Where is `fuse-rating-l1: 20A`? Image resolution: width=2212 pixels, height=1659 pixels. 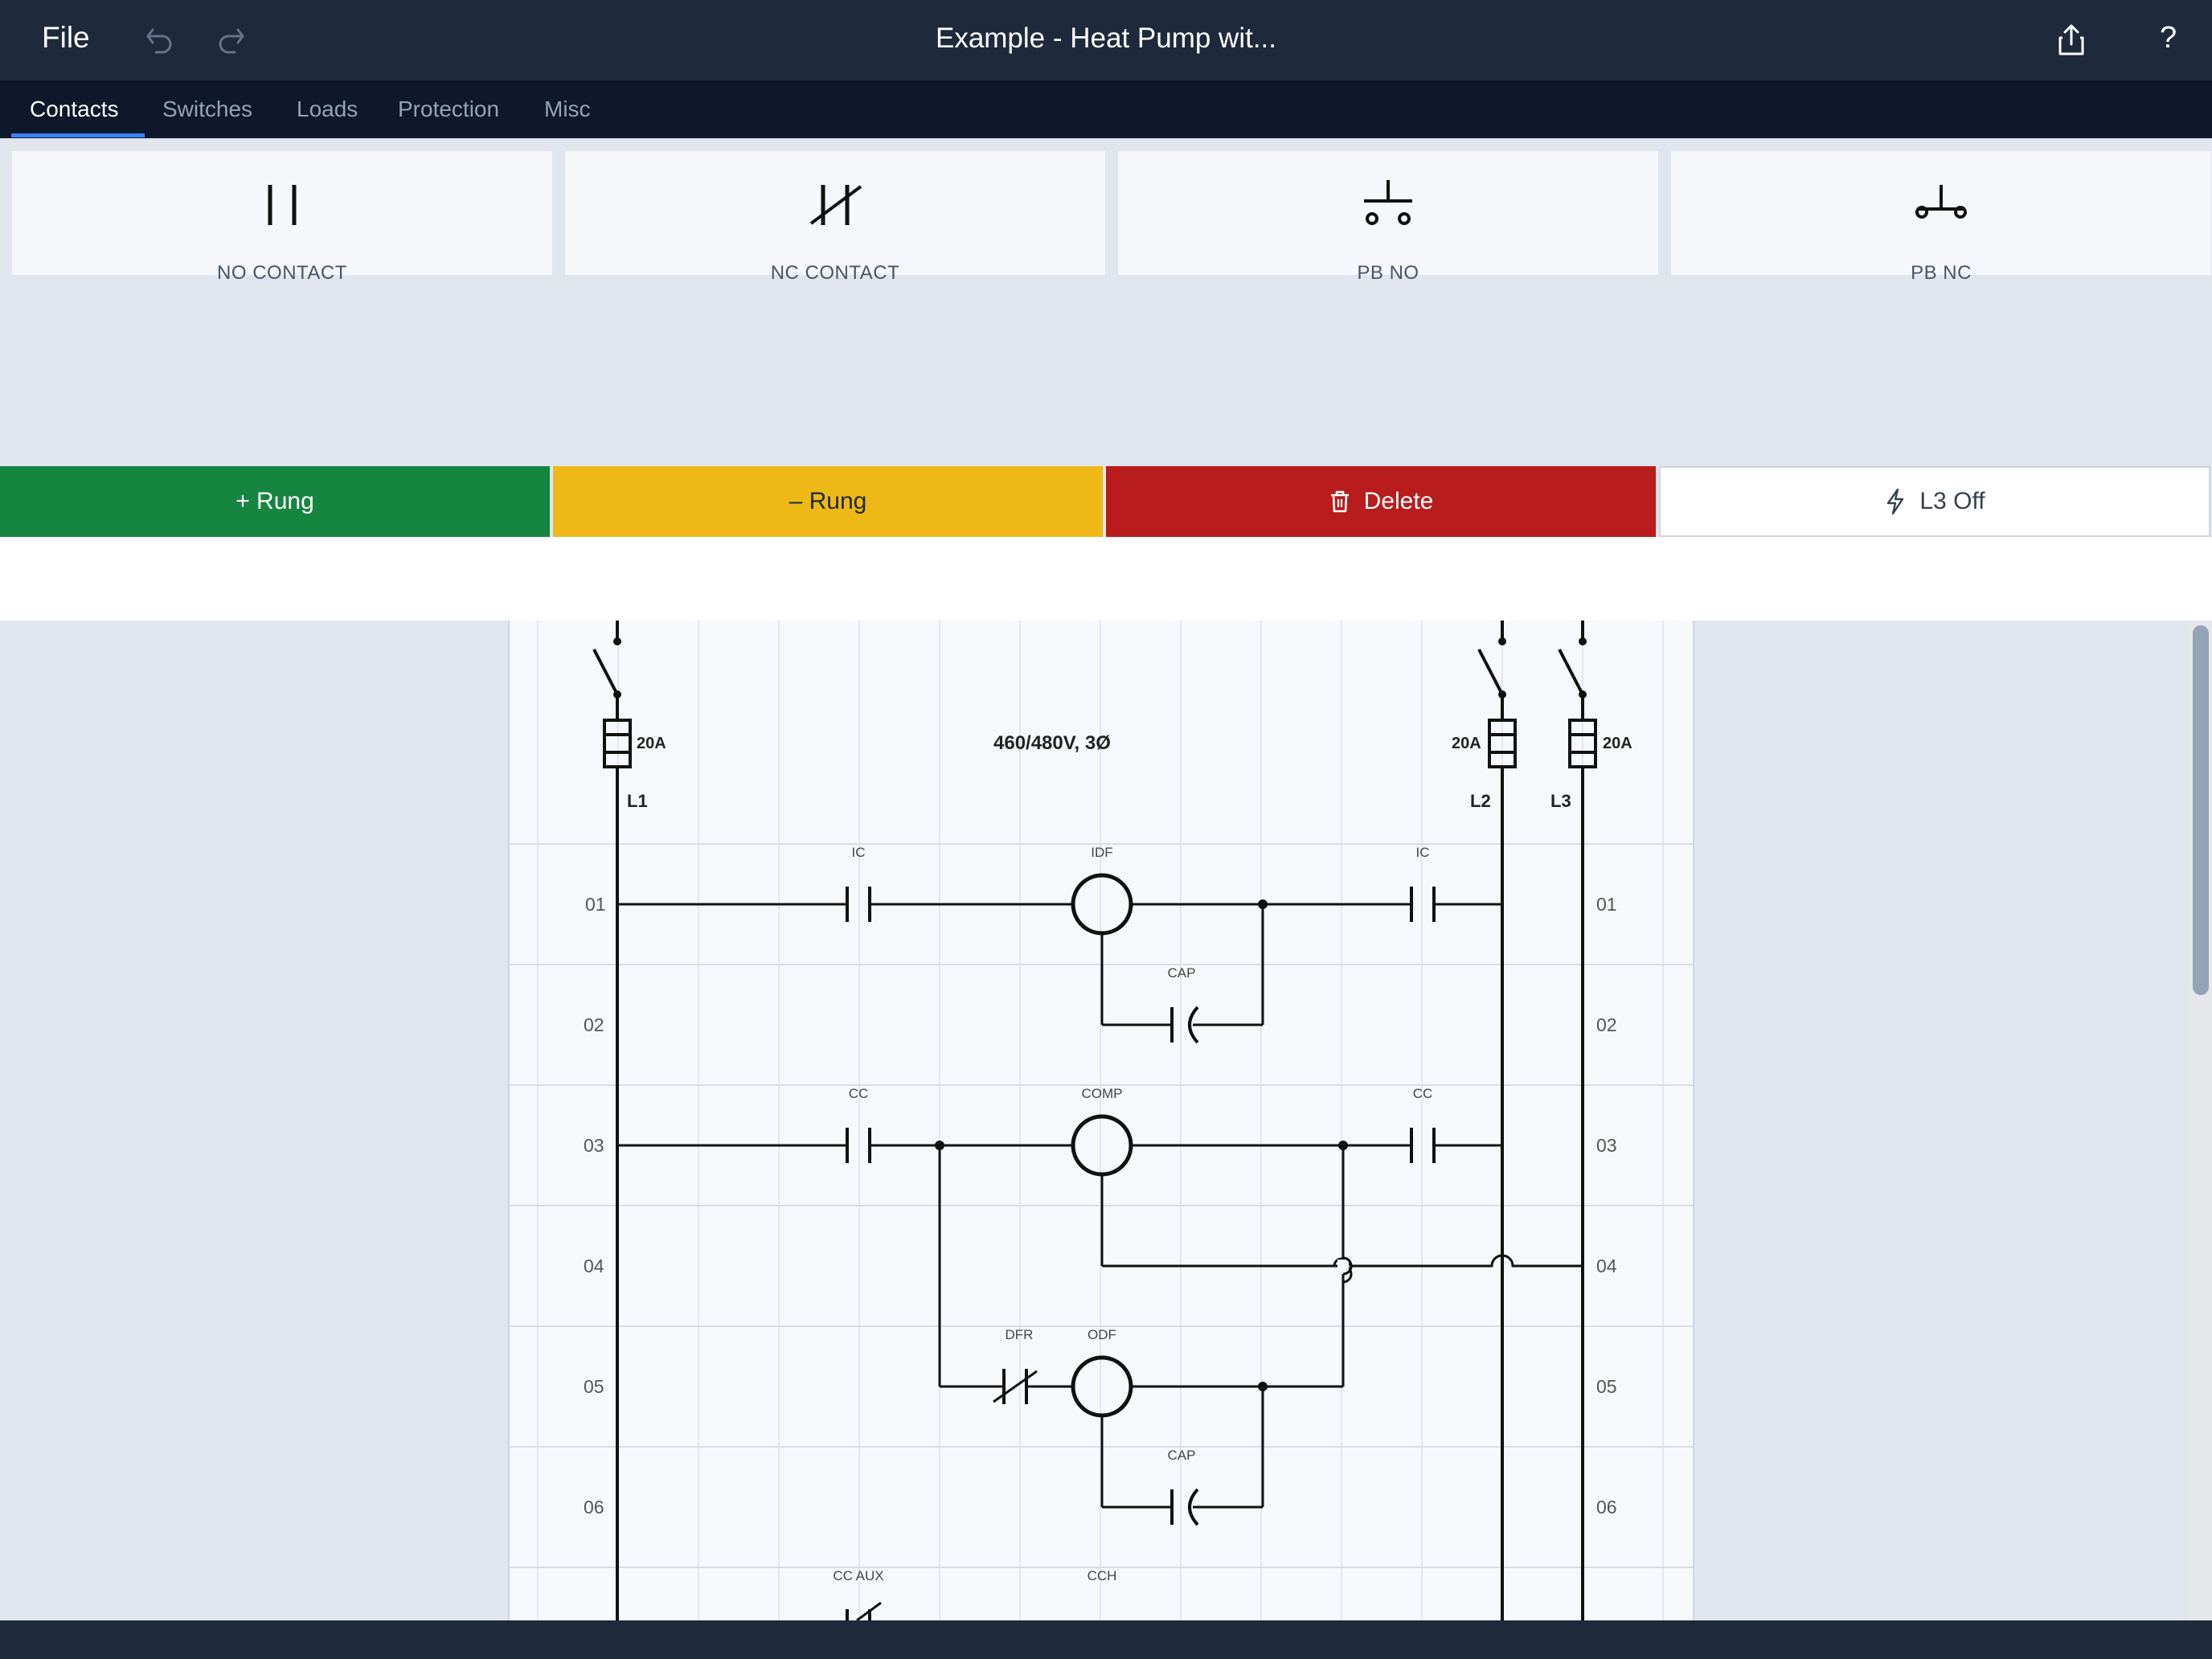 fuse-rating-l1: 20A is located at coordinates (651, 743).